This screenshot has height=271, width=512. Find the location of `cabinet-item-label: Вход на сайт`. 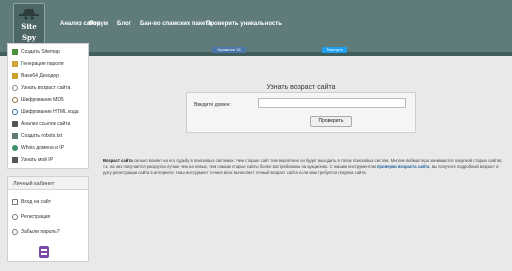

cabinet-item-label: Вход на сайт is located at coordinates (36, 202).